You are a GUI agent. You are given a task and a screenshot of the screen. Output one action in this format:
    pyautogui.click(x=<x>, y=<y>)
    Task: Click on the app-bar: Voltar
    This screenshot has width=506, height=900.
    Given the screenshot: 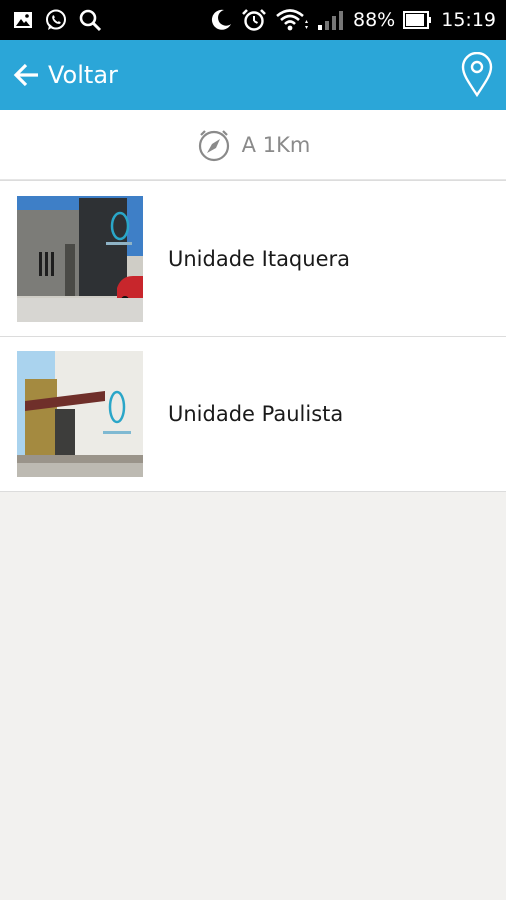 What is the action you would take?
    pyautogui.click(x=253, y=75)
    